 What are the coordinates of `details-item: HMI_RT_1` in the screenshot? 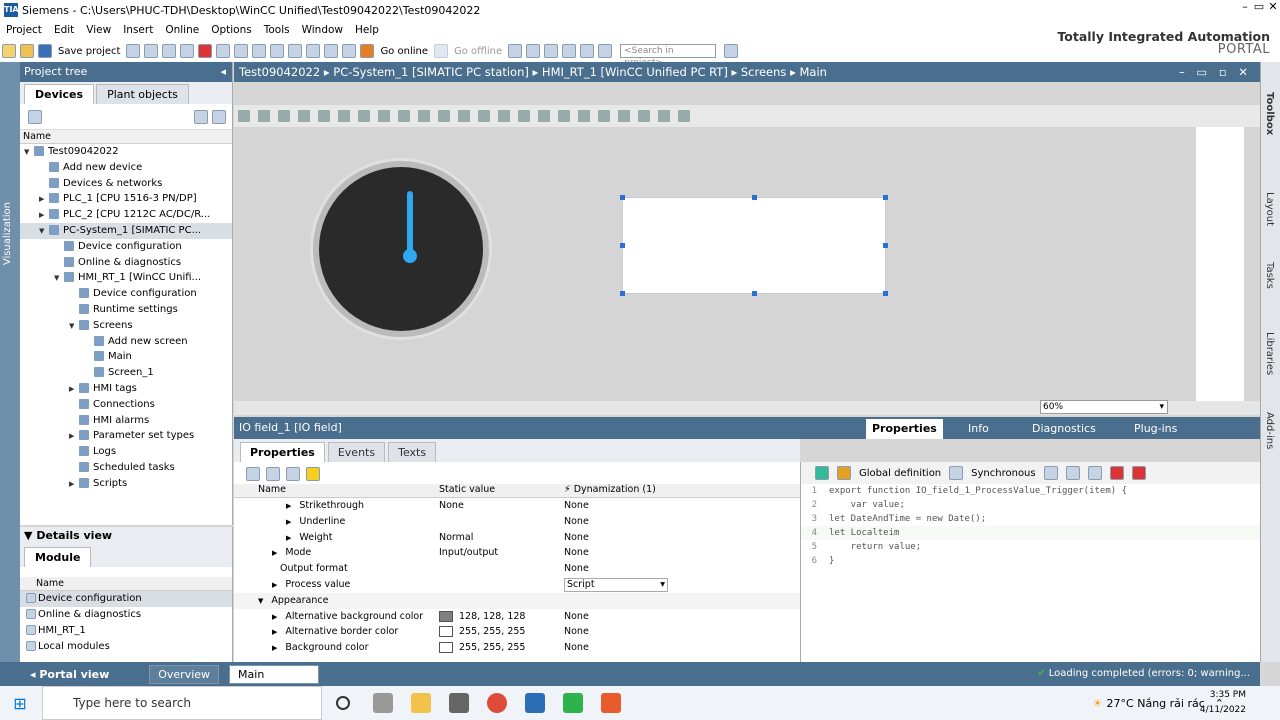 It's located at (126, 631).